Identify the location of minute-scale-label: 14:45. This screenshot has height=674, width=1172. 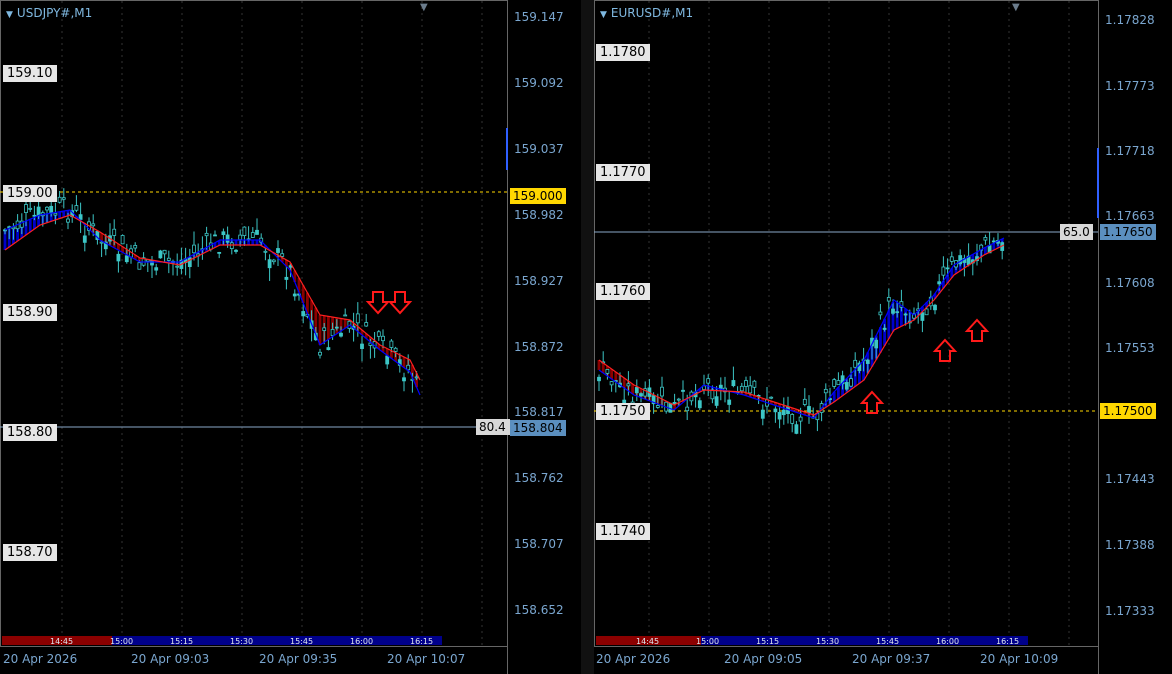
(648, 641).